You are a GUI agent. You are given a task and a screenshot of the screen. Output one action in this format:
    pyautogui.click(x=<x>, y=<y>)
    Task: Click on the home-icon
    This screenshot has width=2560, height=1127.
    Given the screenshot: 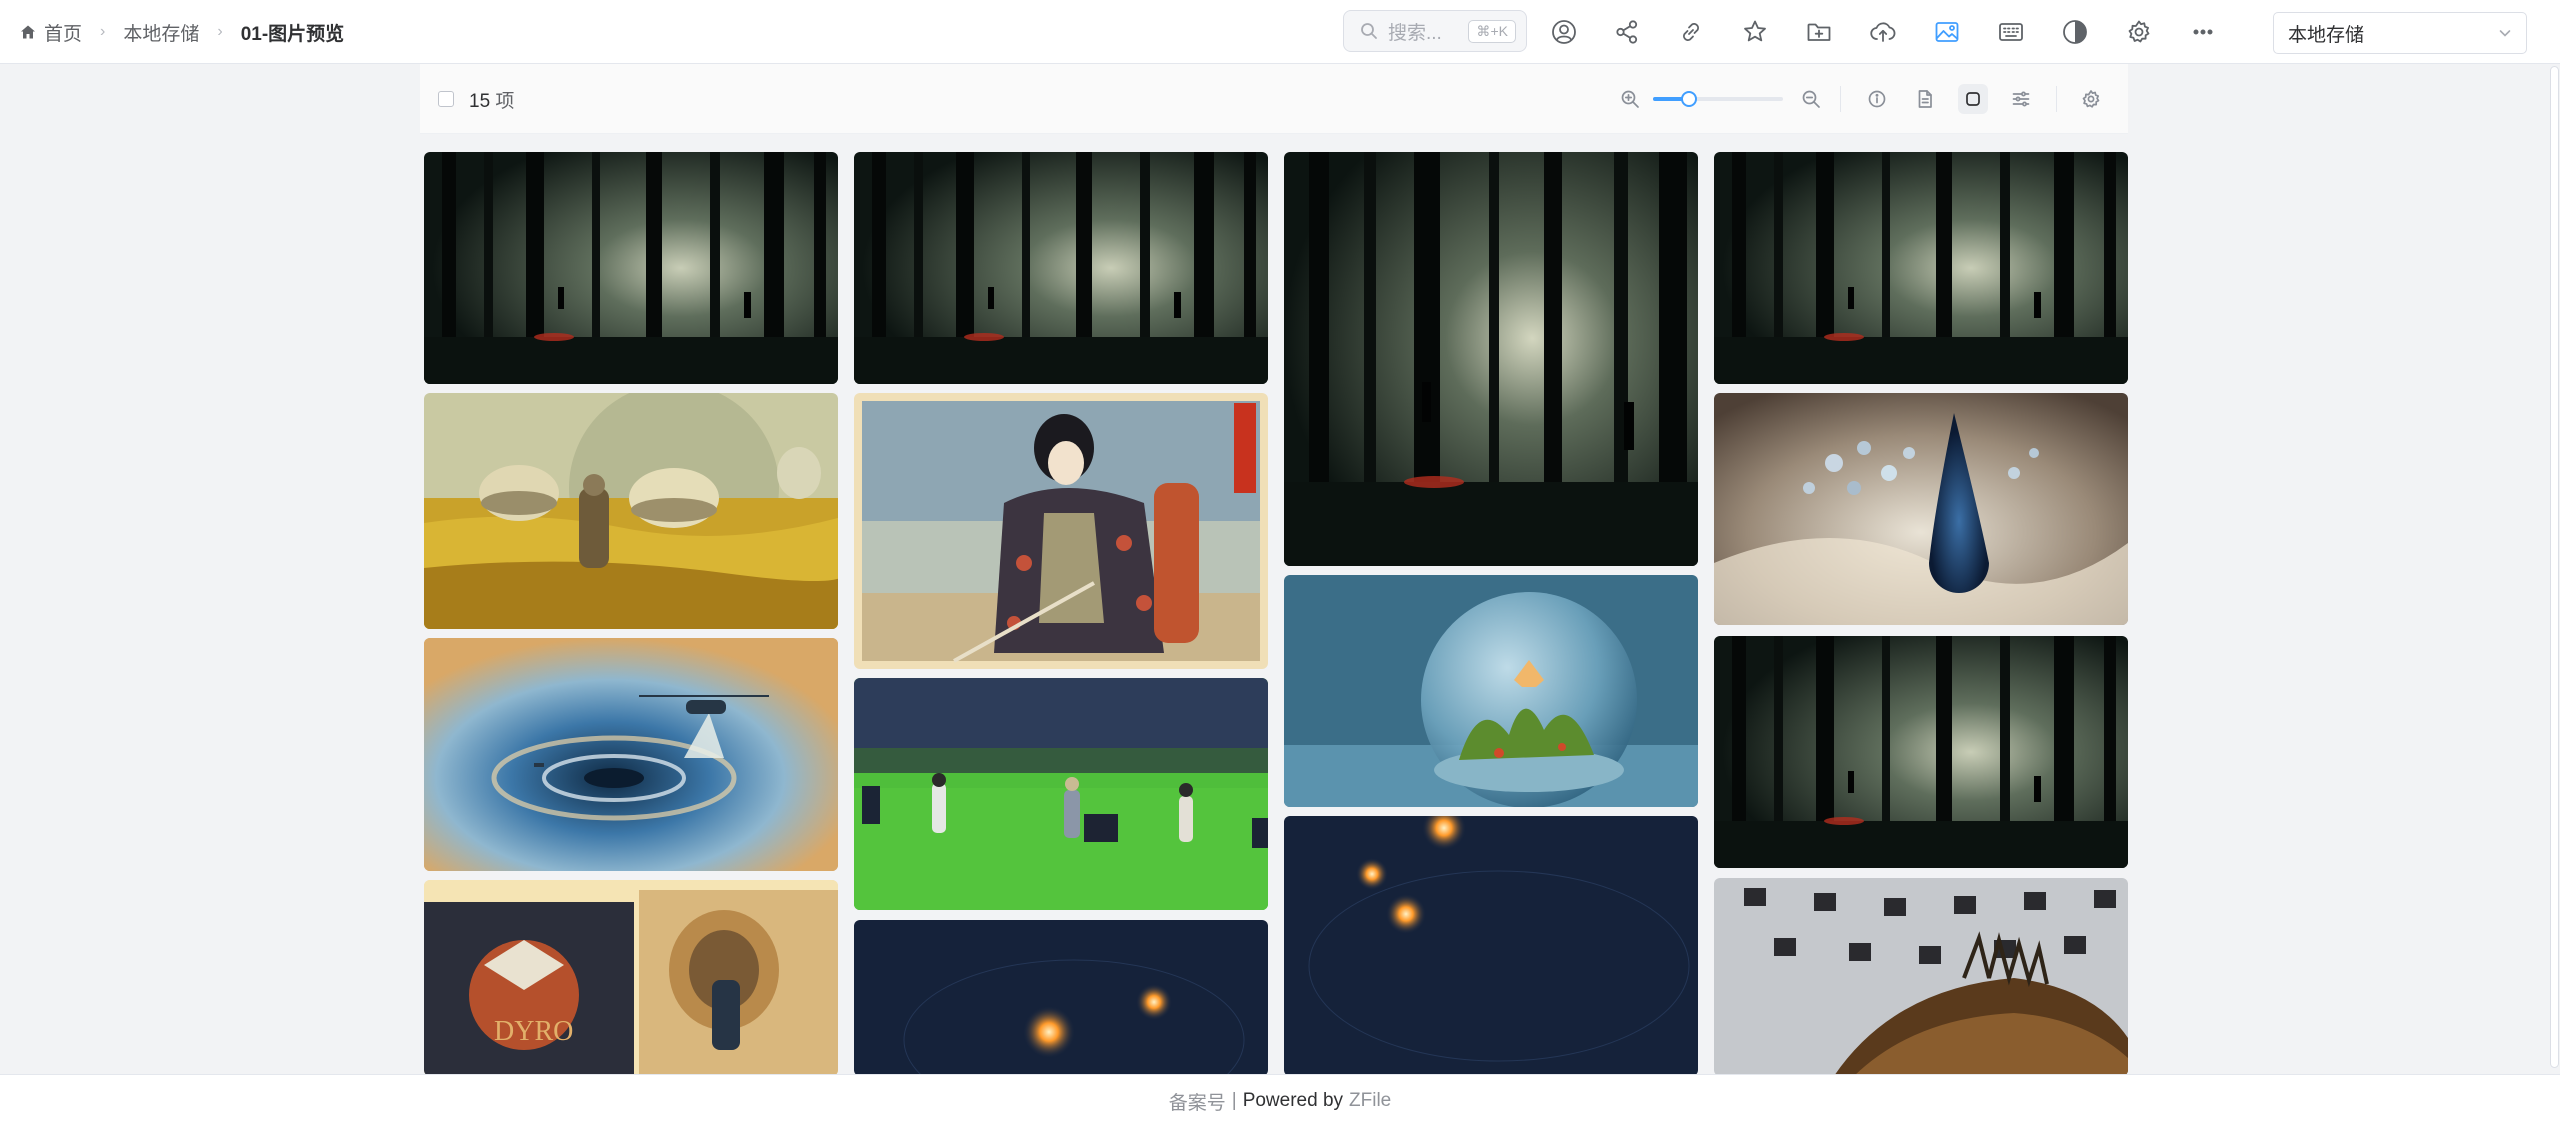 What is the action you would take?
    pyautogui.click(x=28, y=32)
    